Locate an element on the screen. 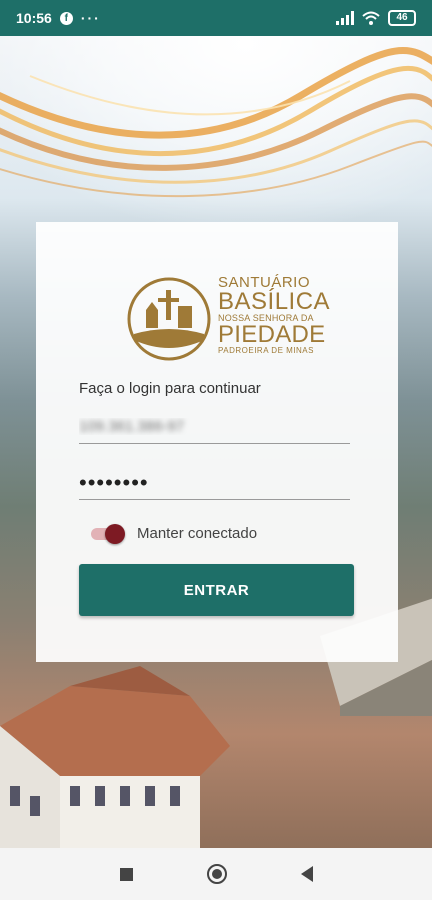  keep-connected-label: Manter conectado is located at coordinates (197, 533).